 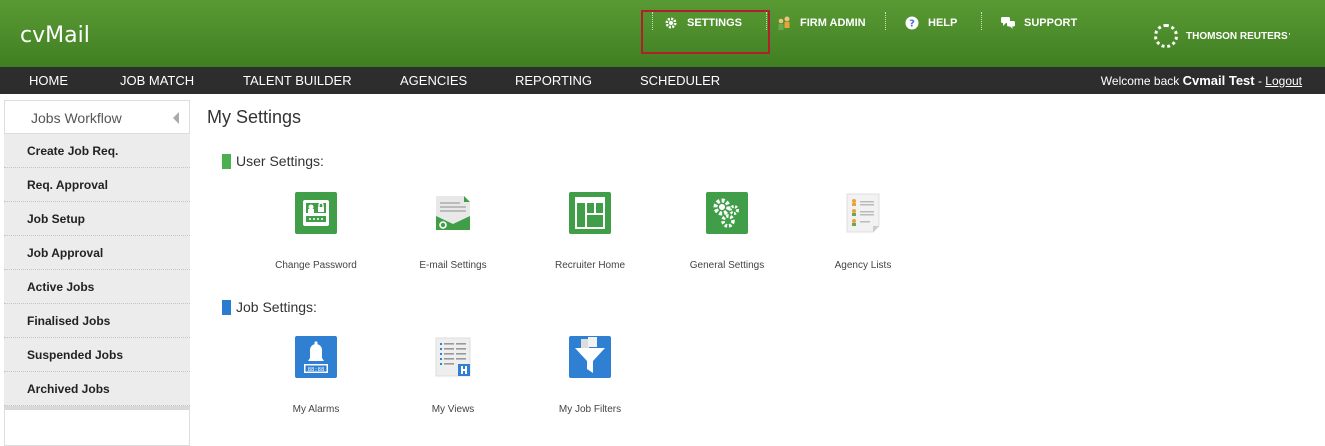 I want to click on user-settings-heading: User Settings:, so click(x=273, y=161).